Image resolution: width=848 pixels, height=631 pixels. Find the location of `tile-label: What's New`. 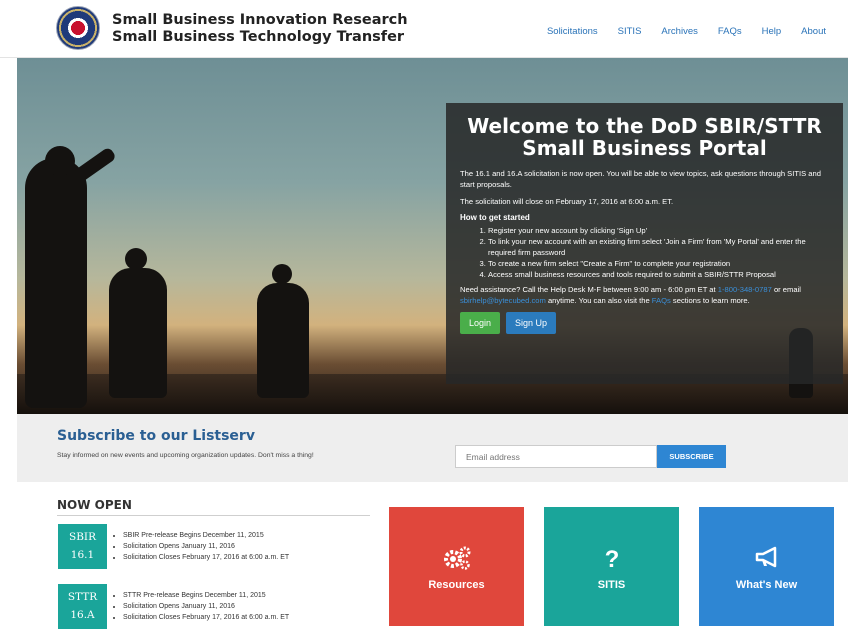

tile-label: What's New is located at coordinates (766, 585).